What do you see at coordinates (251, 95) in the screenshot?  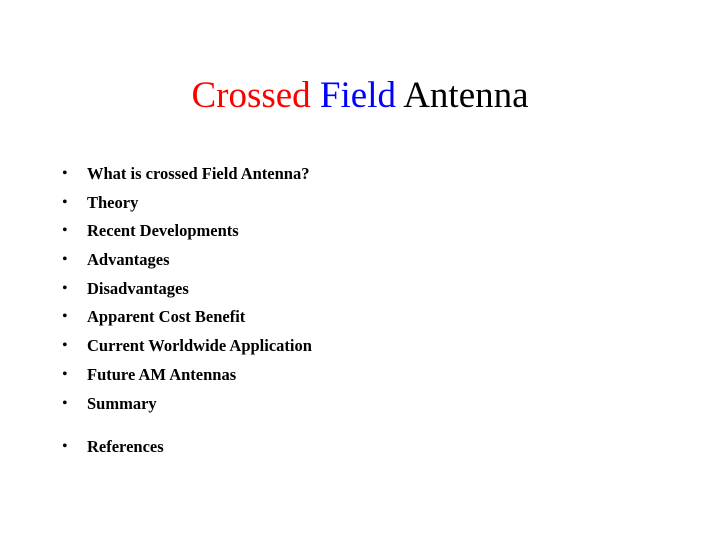 I see `title-word-crossed: Crossed` at bounding box center [251, 95].